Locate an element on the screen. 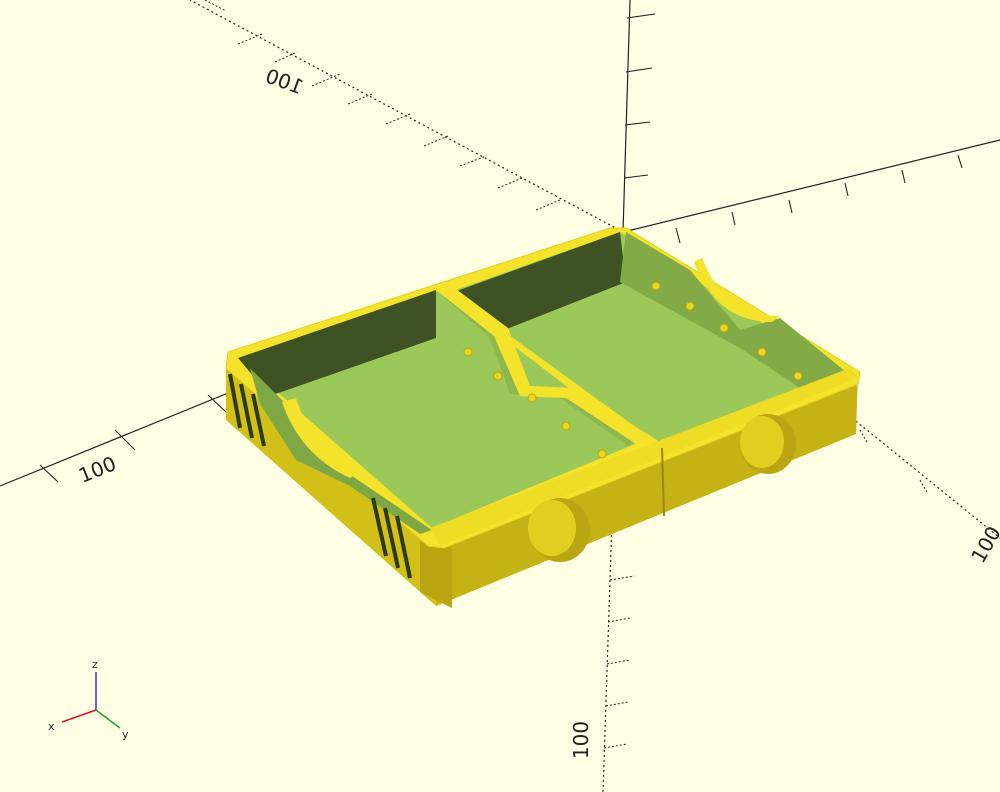 The height and width of the screenshot is (792, 1000). scale-label-neg-x: 100 is located at coordinates (983, 544).